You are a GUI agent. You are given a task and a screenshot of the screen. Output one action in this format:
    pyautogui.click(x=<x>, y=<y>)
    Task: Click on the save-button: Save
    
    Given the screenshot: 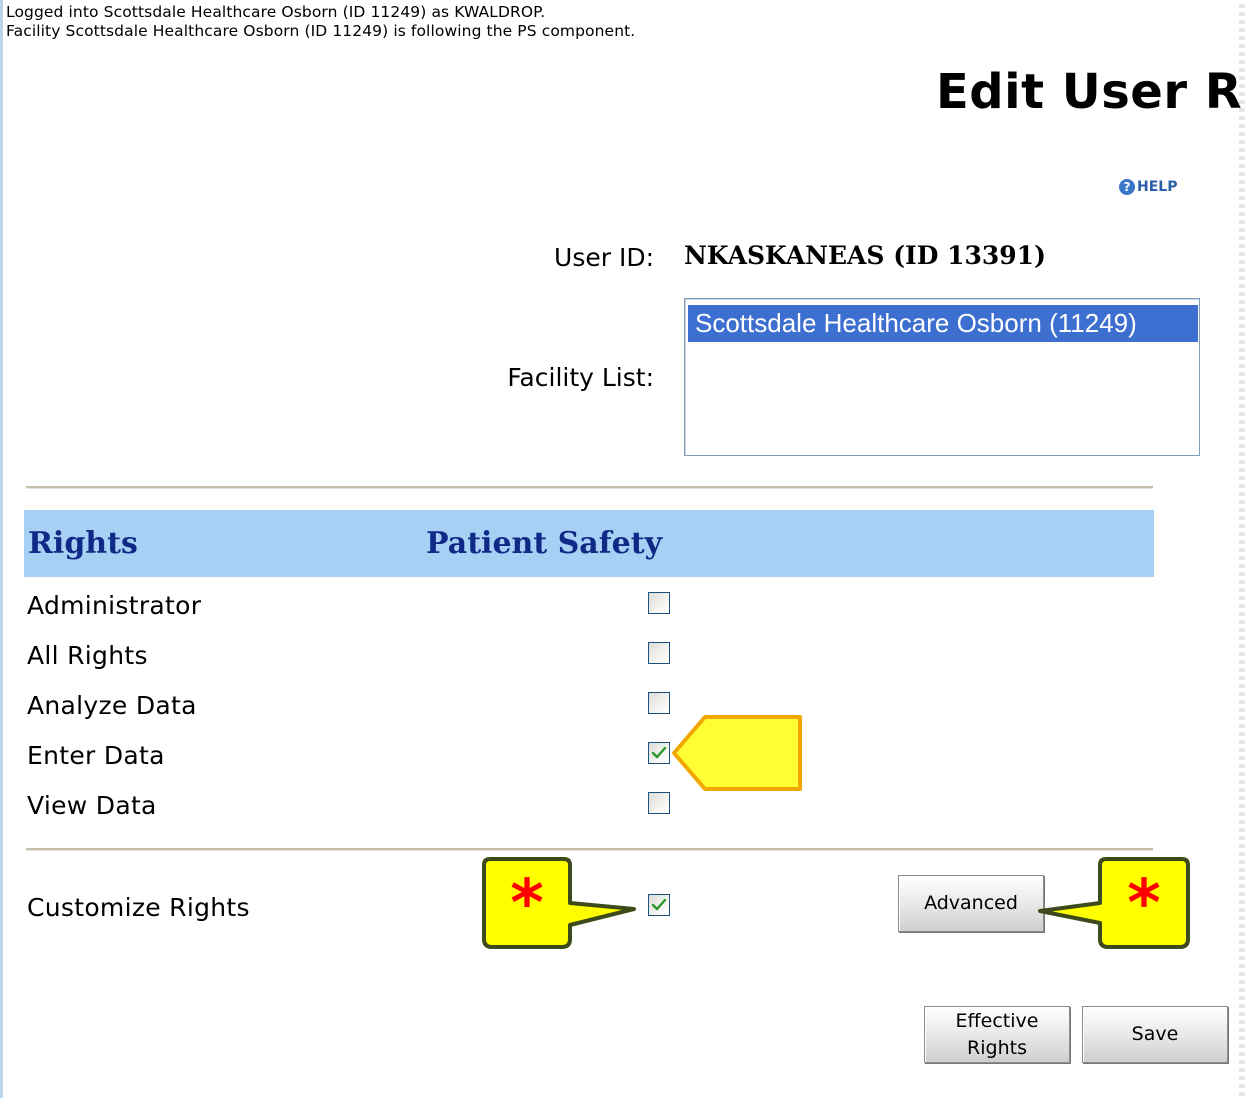 What is the action you would take?
    pyautogui.click(x=1155, y=1034)
    